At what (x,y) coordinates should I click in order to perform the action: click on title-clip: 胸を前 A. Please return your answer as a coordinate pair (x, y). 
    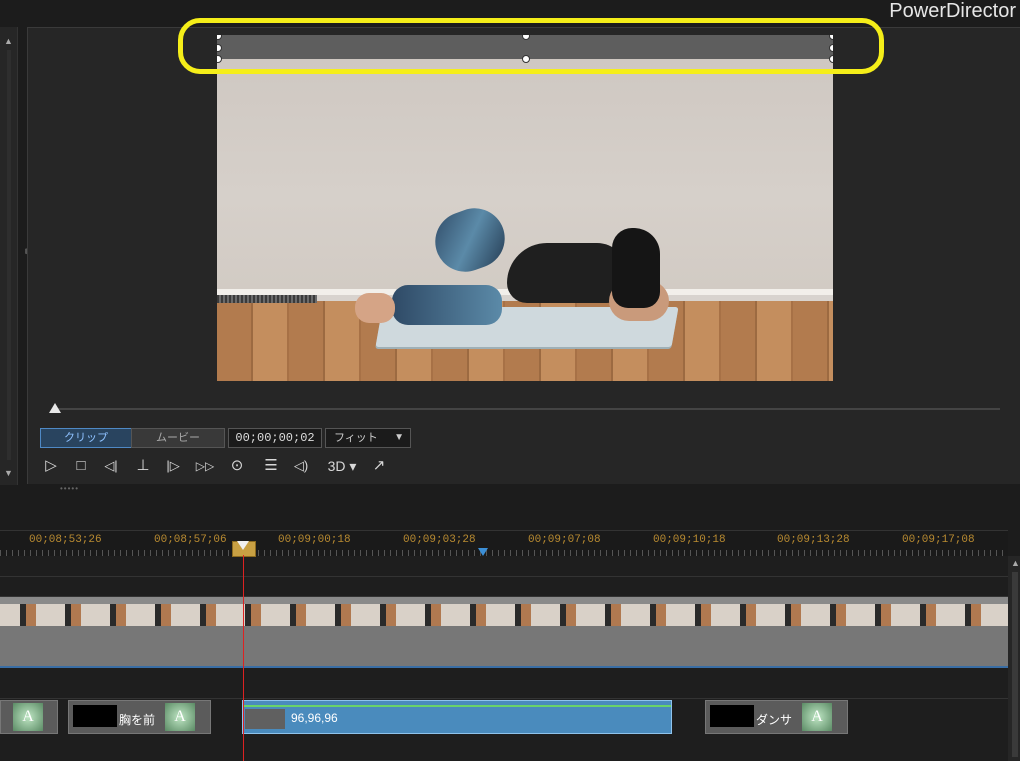
    Looking at the image, I should click on (139, 717).